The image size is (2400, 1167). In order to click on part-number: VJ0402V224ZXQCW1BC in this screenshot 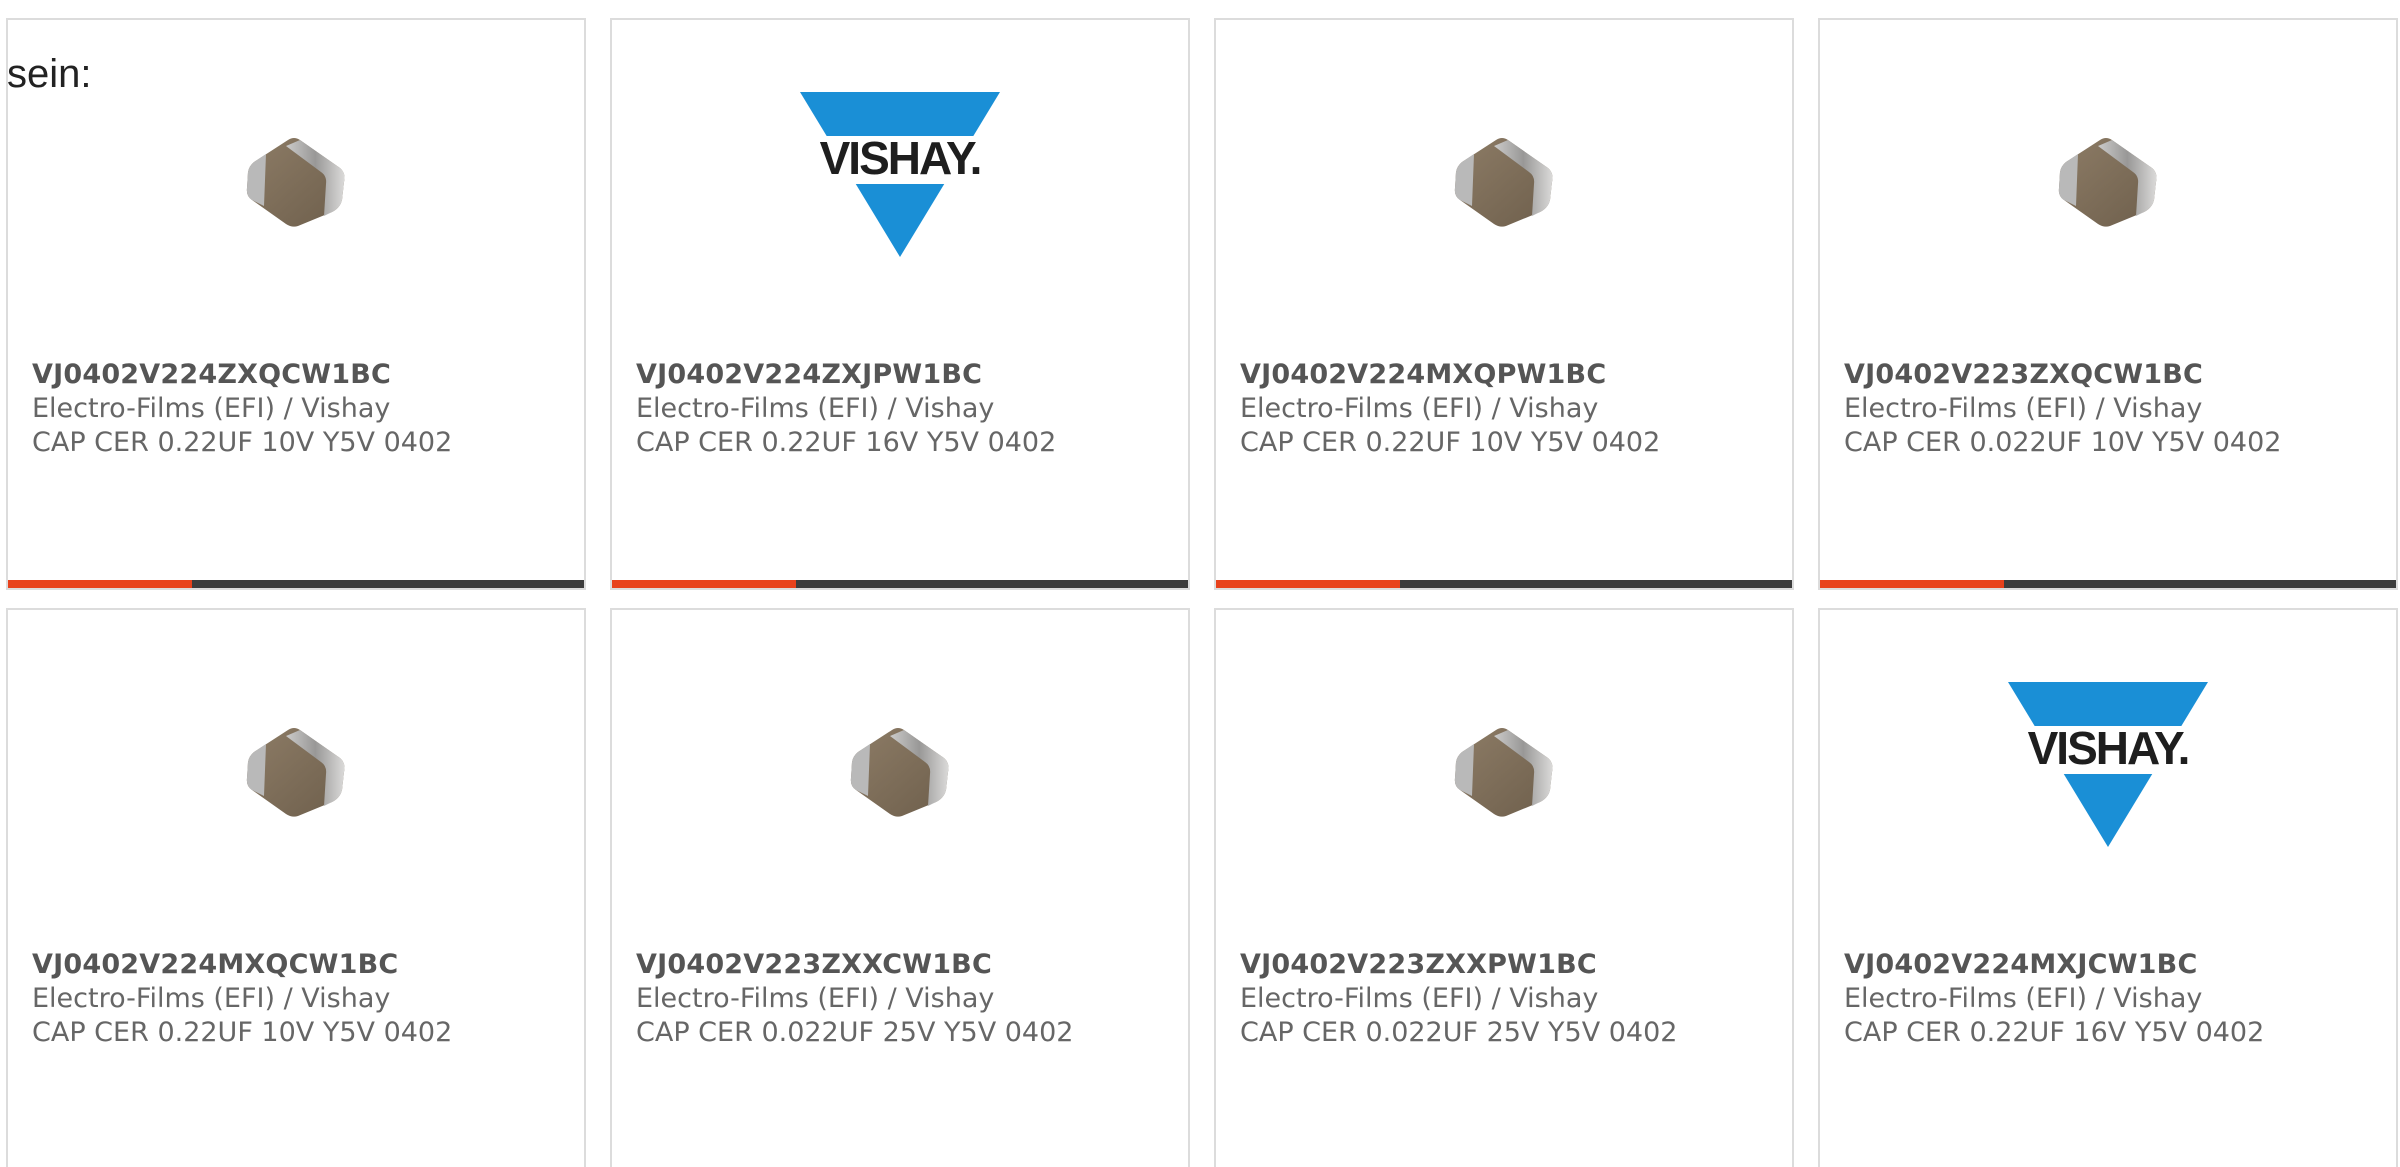, I will do `click(242, 375)`.